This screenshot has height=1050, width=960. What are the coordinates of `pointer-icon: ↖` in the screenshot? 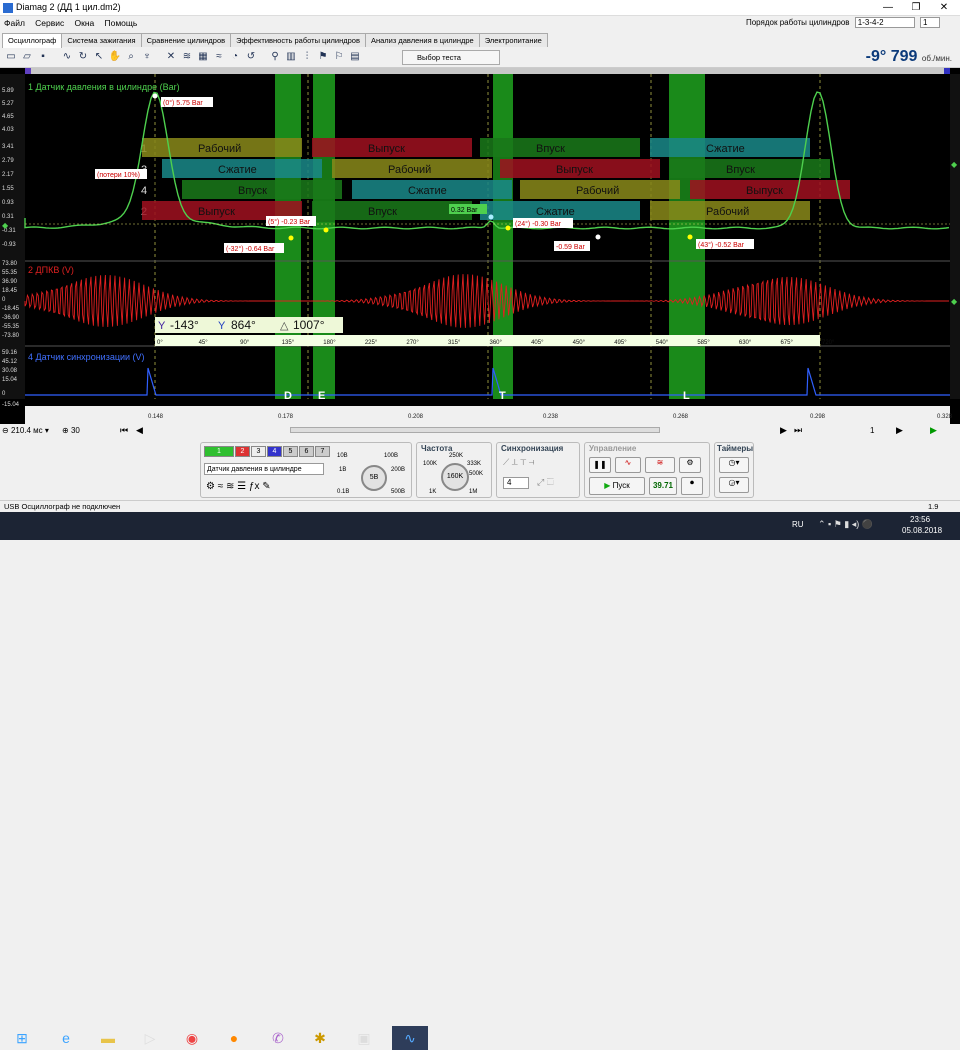 It's located at (99, 57).